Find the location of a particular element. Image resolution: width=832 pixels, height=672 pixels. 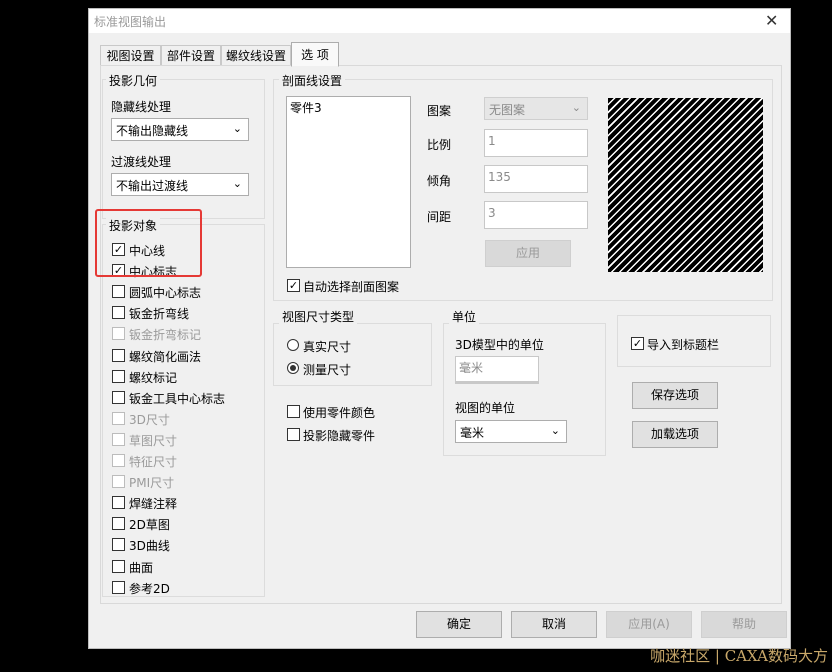

apply-button: 应用(A) is located at coordinates (649, 624).